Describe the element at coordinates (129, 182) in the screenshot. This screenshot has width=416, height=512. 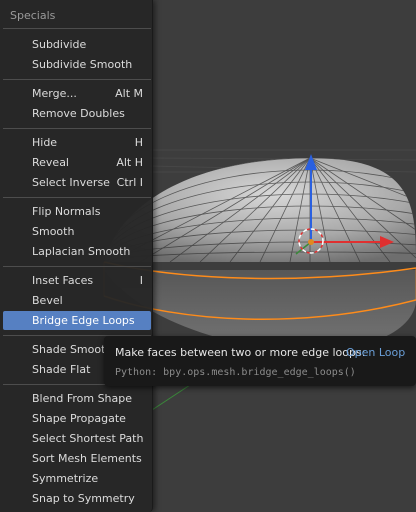
I see `menu-item-shortcut: Ctrl I` at that location.